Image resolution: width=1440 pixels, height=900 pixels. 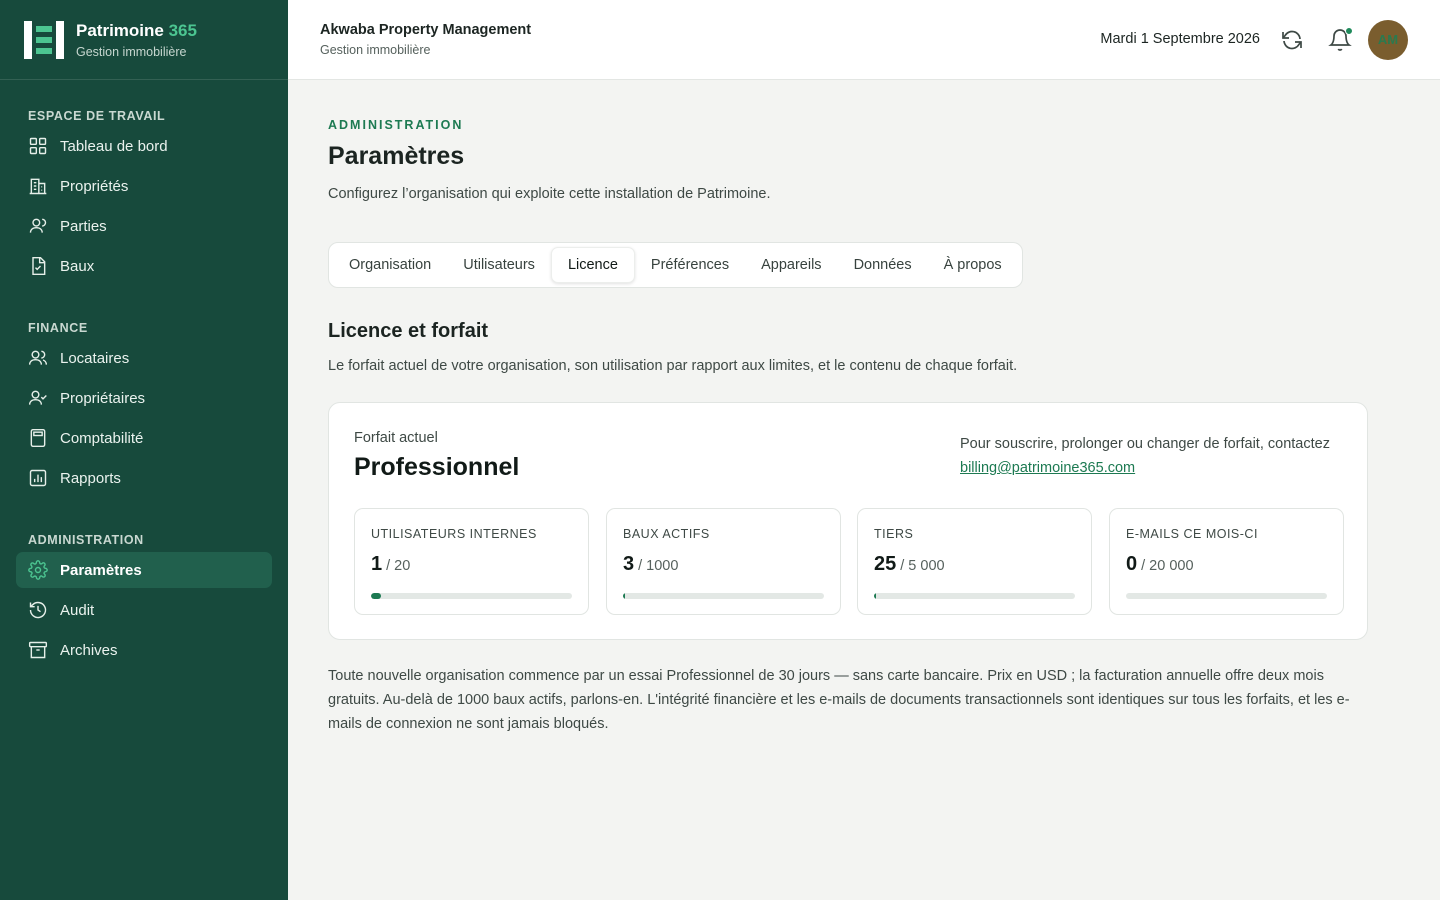 I want to click on nav-section-title: ADMINISTRATION, so click(x=86, y=540).